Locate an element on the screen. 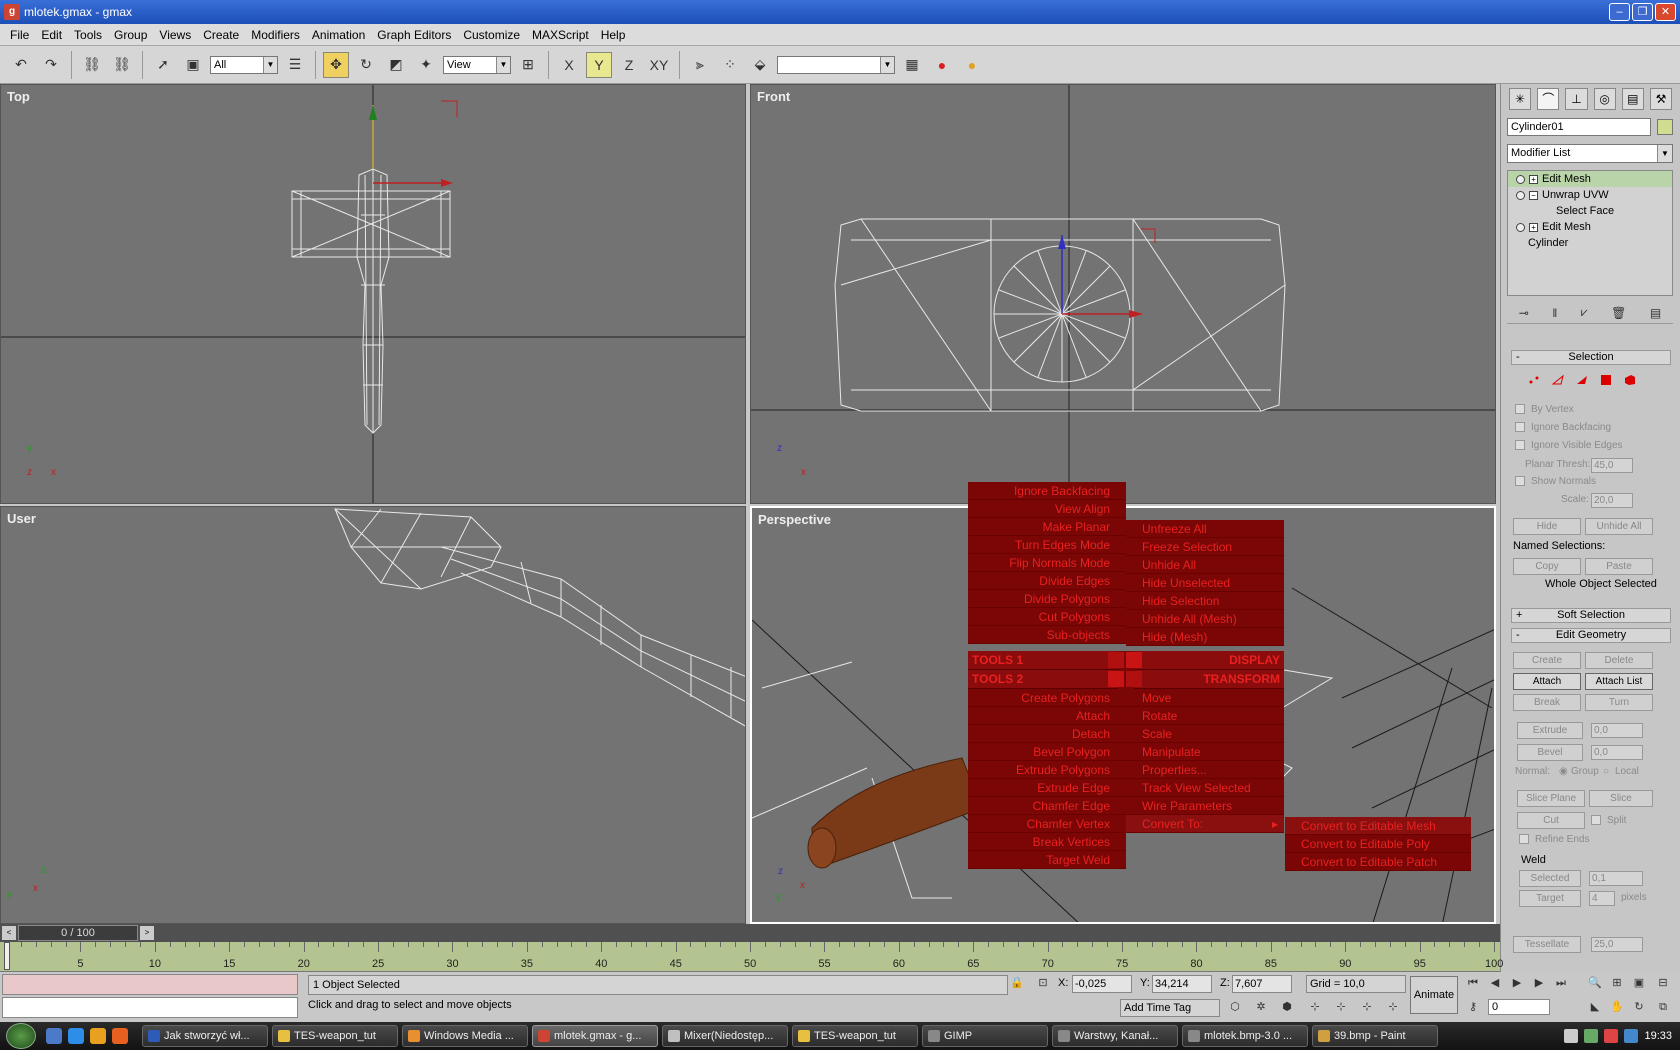 This screenshot has height=1050, width=1680. modify-tab-icon: ⌒ is located at coordinates (1548, 99).